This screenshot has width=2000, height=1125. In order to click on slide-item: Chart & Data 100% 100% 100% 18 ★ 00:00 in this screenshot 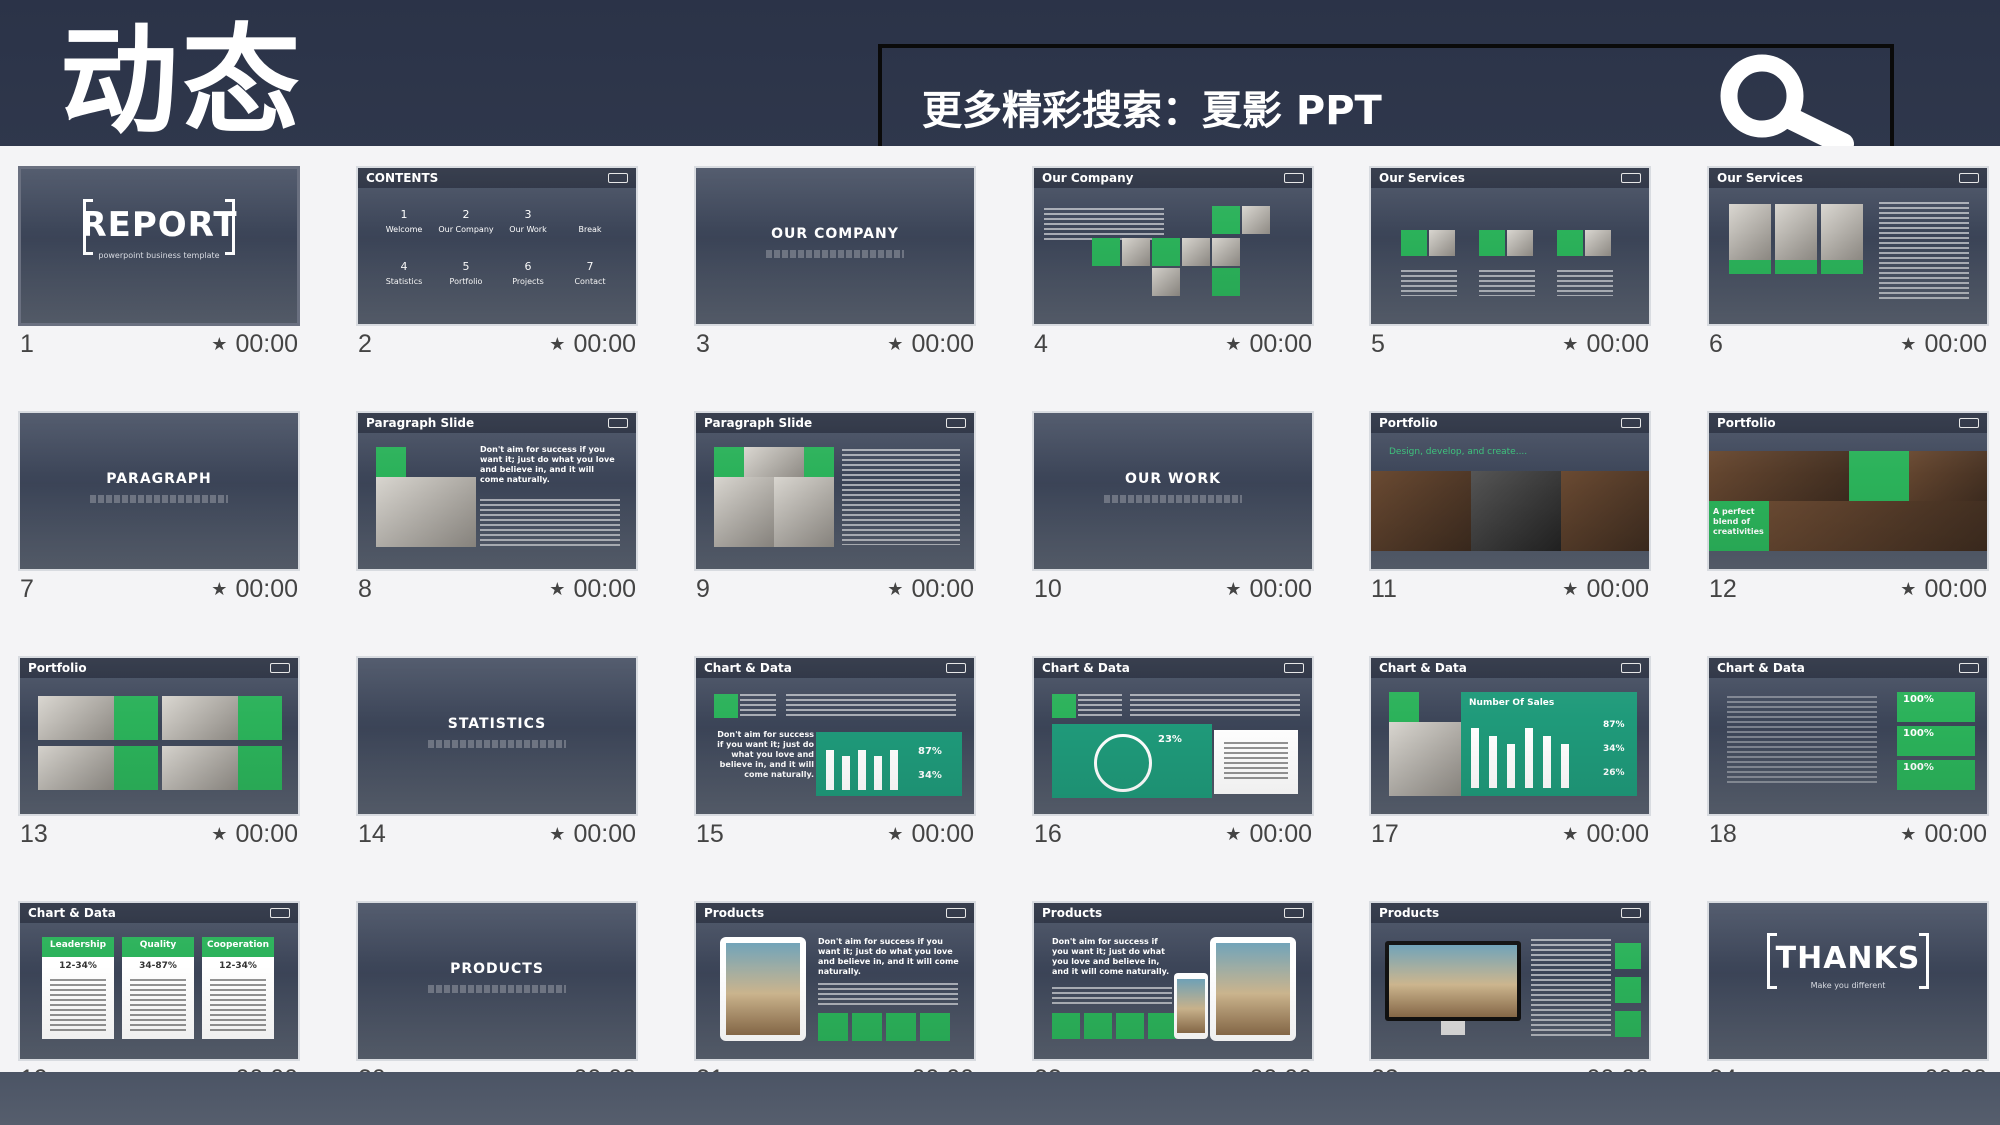, I will do `click(1848, 756)`.